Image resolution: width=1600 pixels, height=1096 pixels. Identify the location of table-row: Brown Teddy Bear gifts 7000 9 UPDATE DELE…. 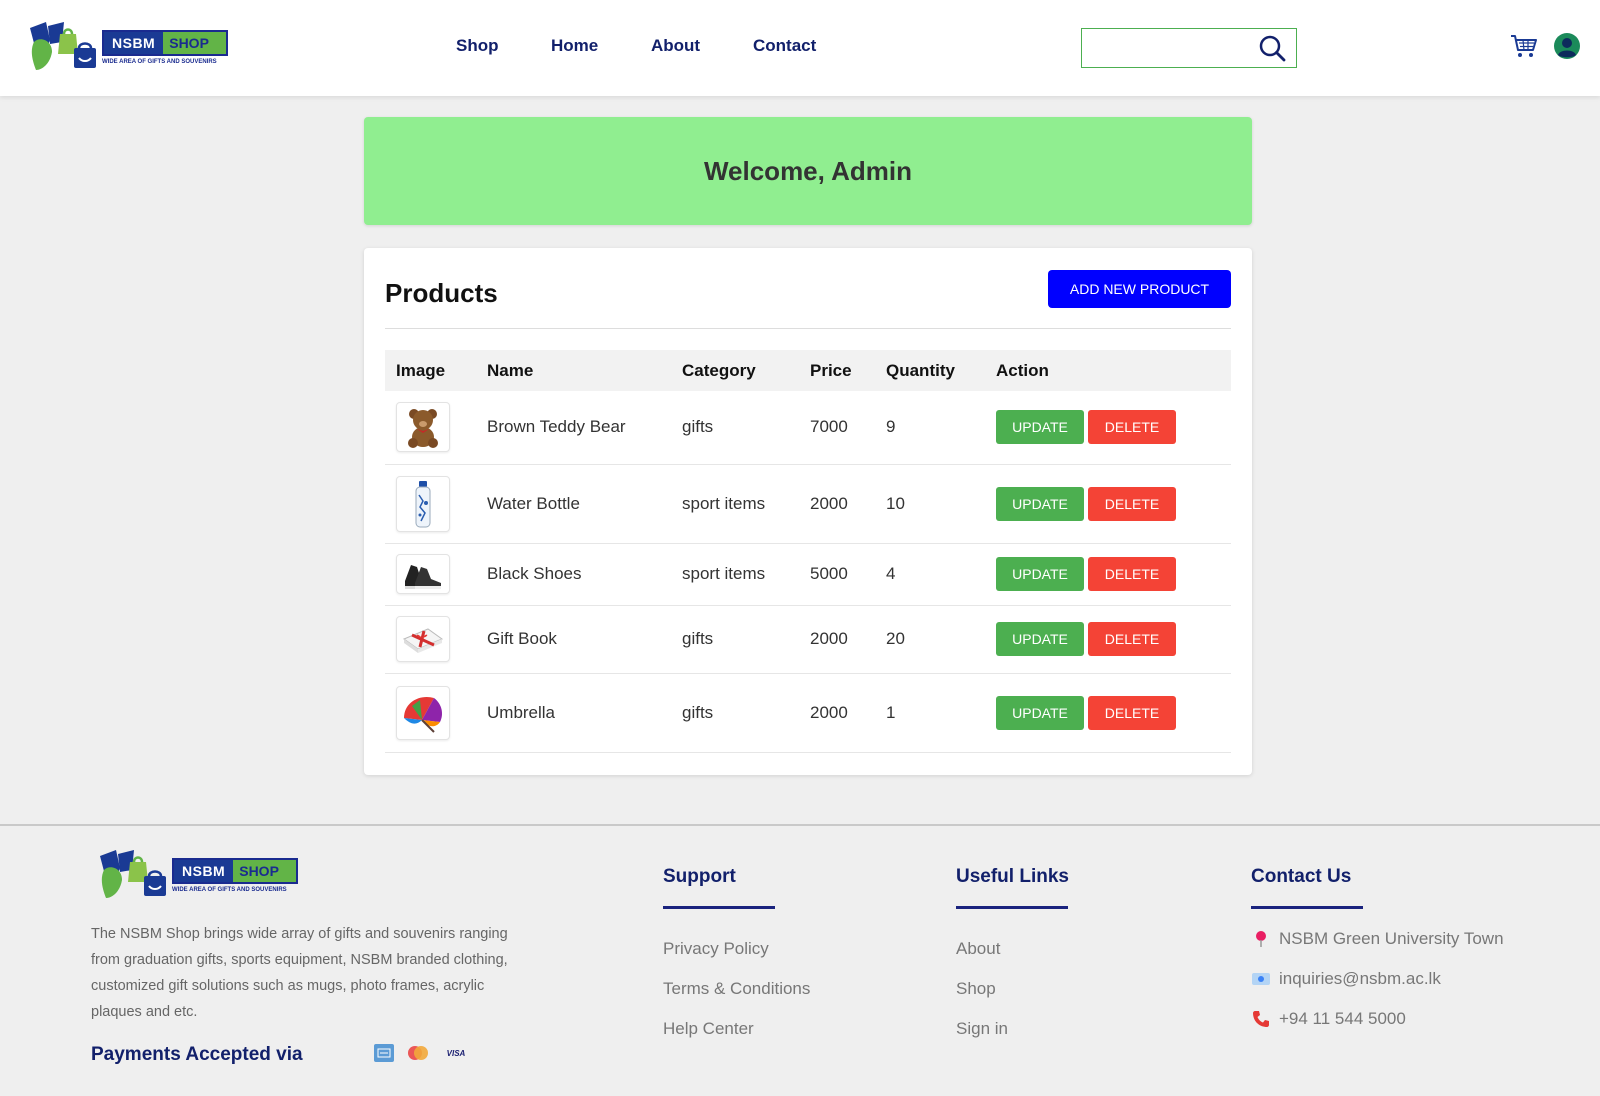
(808, 428).